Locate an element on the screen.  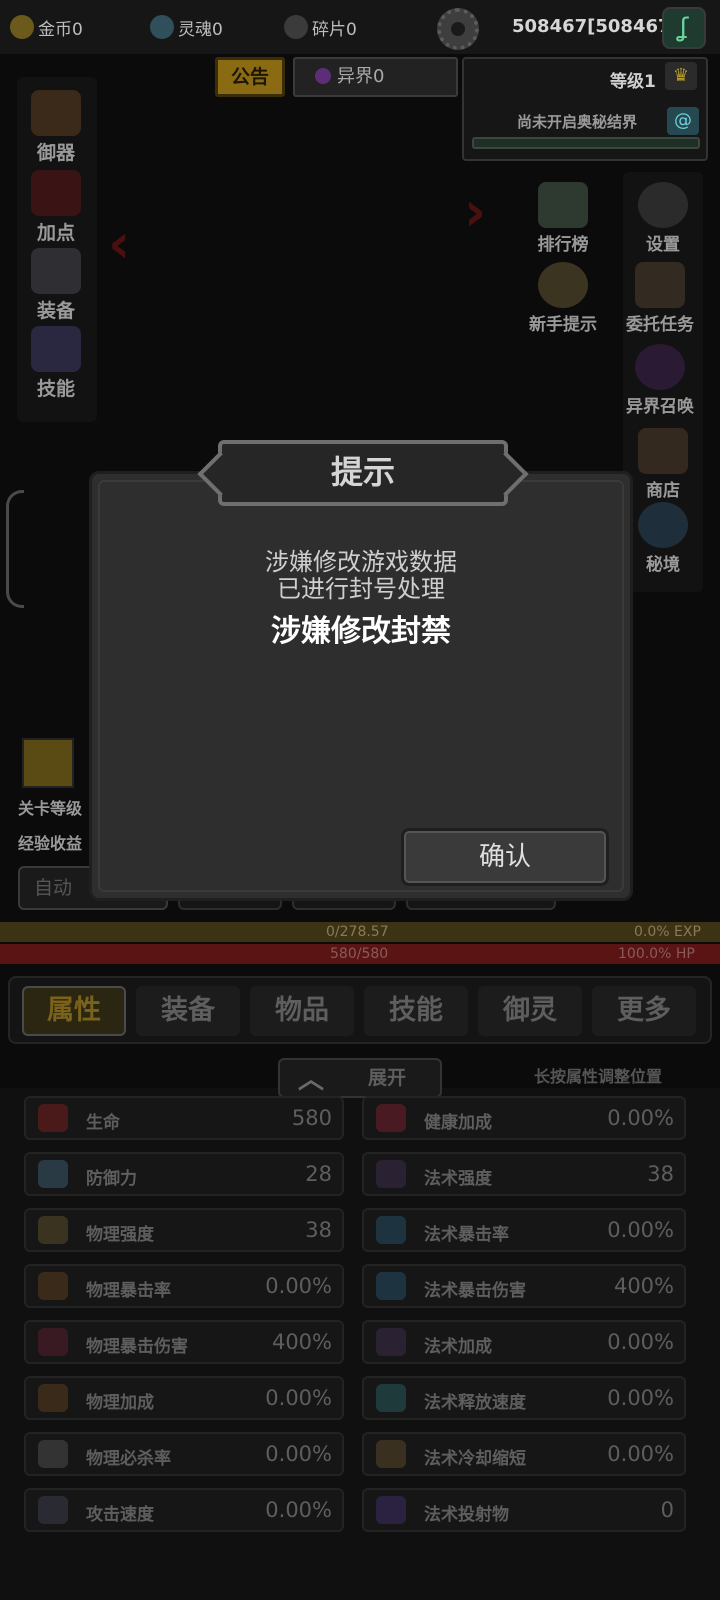
menu-item-commission: 委托任务 is located at coordinates (660, 298).